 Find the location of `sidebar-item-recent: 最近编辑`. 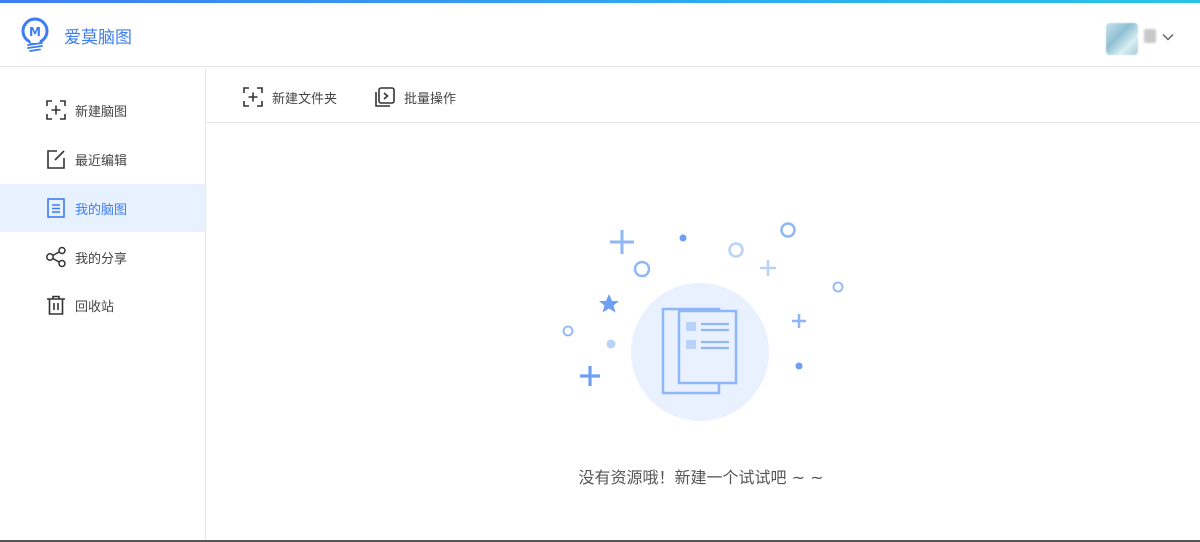

sidebar-item-recent: 最近编辑 is located at coordinates (102, 159).